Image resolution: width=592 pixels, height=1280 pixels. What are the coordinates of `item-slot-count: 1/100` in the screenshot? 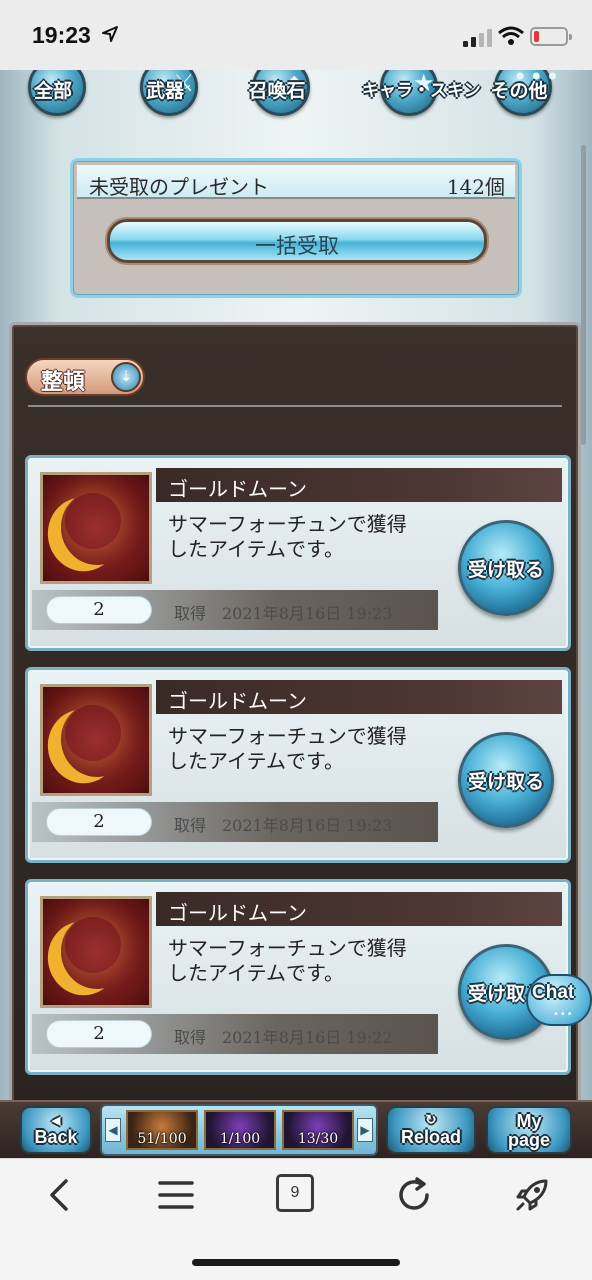 It's located at (240, 1139).